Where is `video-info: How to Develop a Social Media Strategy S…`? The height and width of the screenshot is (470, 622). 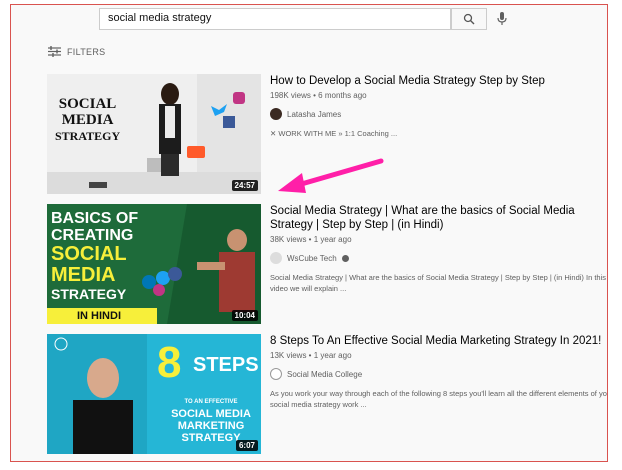
video-info: How to Develop a Social Media Strategy S… is located at coordinates (438, 106).